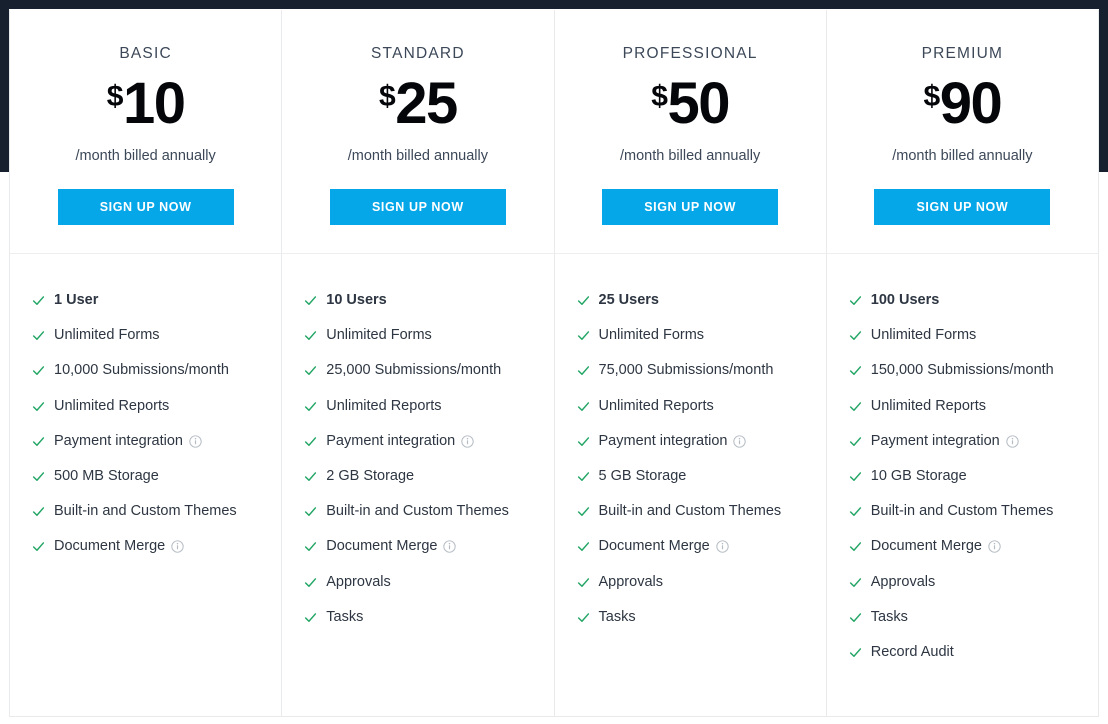  What do you see at coordinates (962, 155) in the screenshot?
I see `plan-billing-note: /month billed annually` at bounding box center [962, 155].